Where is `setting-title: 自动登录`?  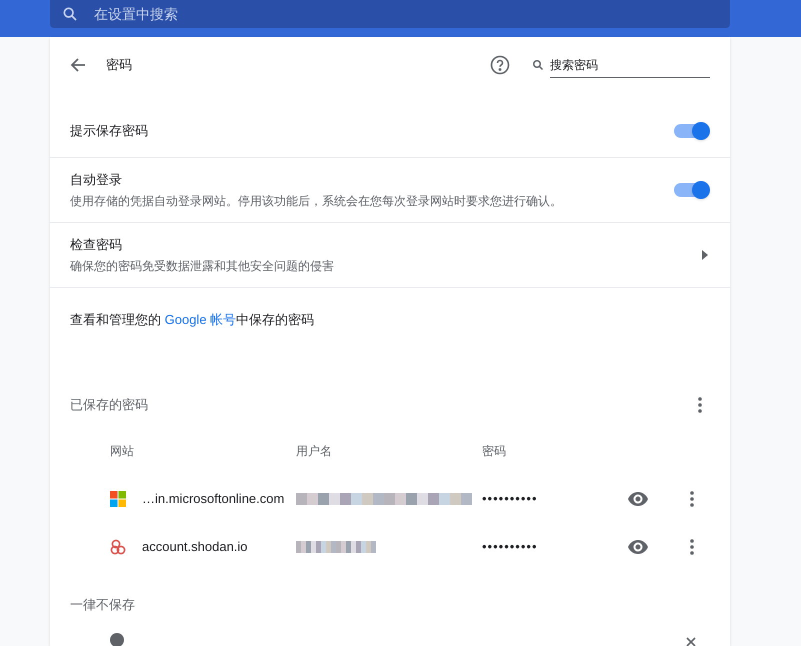 setting-title: 自动登录 is located at coordinates (96, 179).